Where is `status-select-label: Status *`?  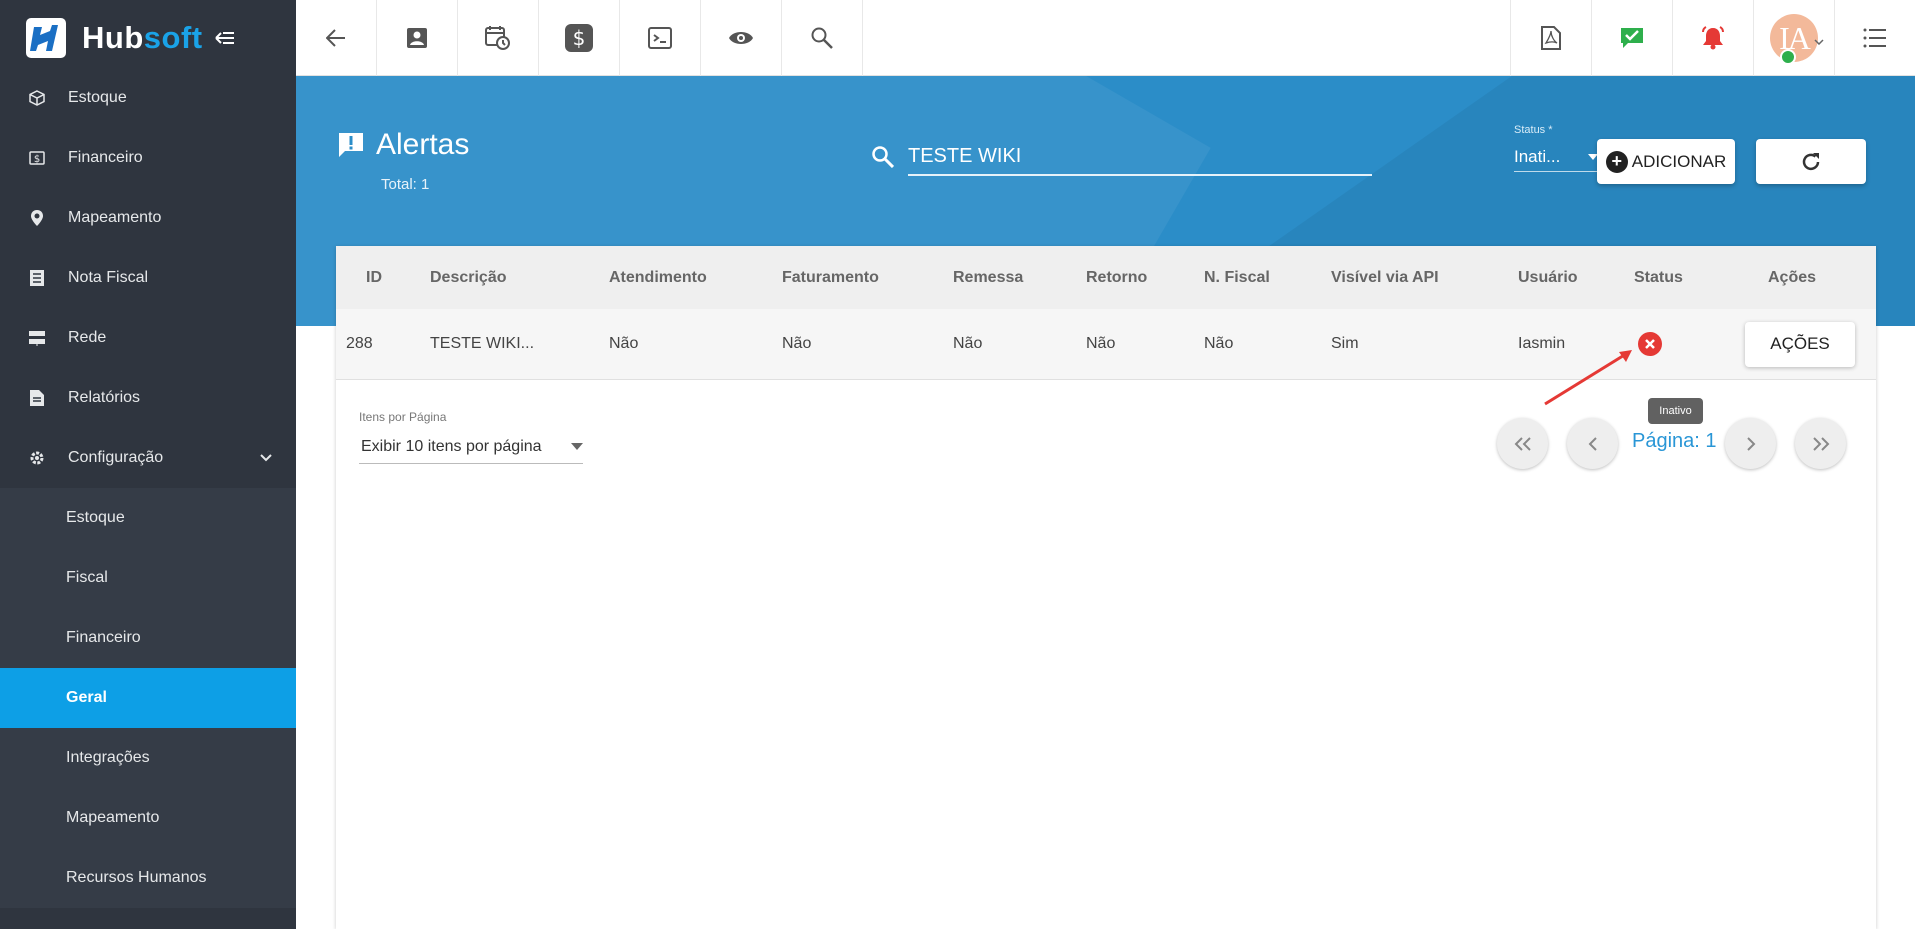 status-select-label: Status * is located at coordinates (1533, 130).